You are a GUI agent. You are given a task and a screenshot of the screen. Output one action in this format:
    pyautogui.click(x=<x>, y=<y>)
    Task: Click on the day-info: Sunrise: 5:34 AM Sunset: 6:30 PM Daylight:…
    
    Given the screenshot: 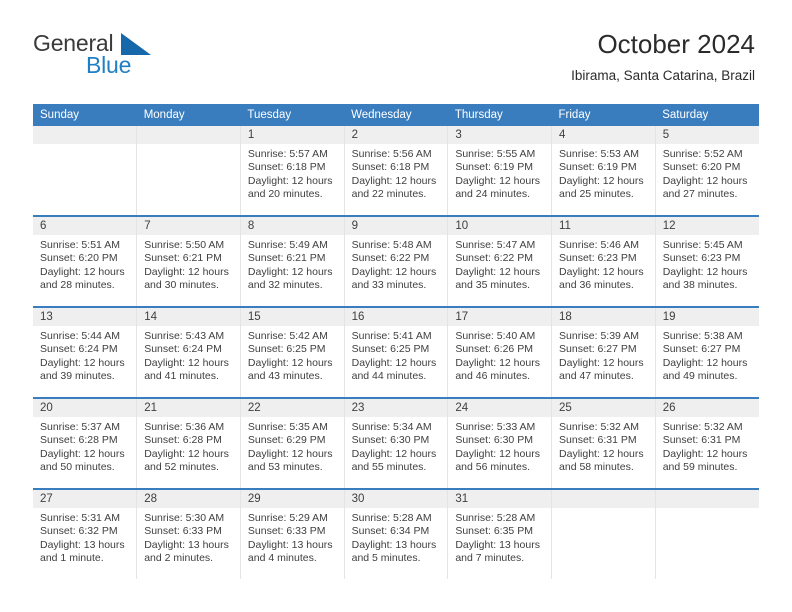 What is the action you would take?
    pyautogui.click(x=396, y=452)
    